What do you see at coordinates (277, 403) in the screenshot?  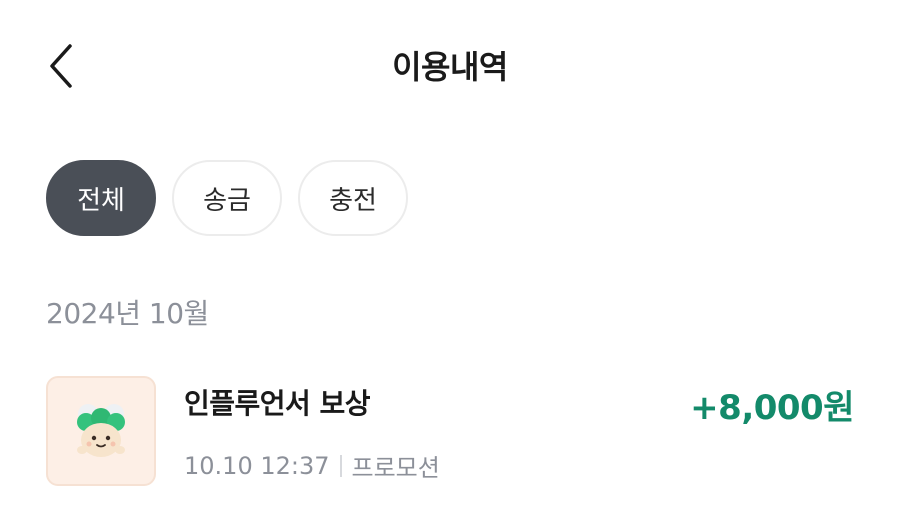 I see `transaction-title: 인플루언서 보상` at bounding box center [277, 403].